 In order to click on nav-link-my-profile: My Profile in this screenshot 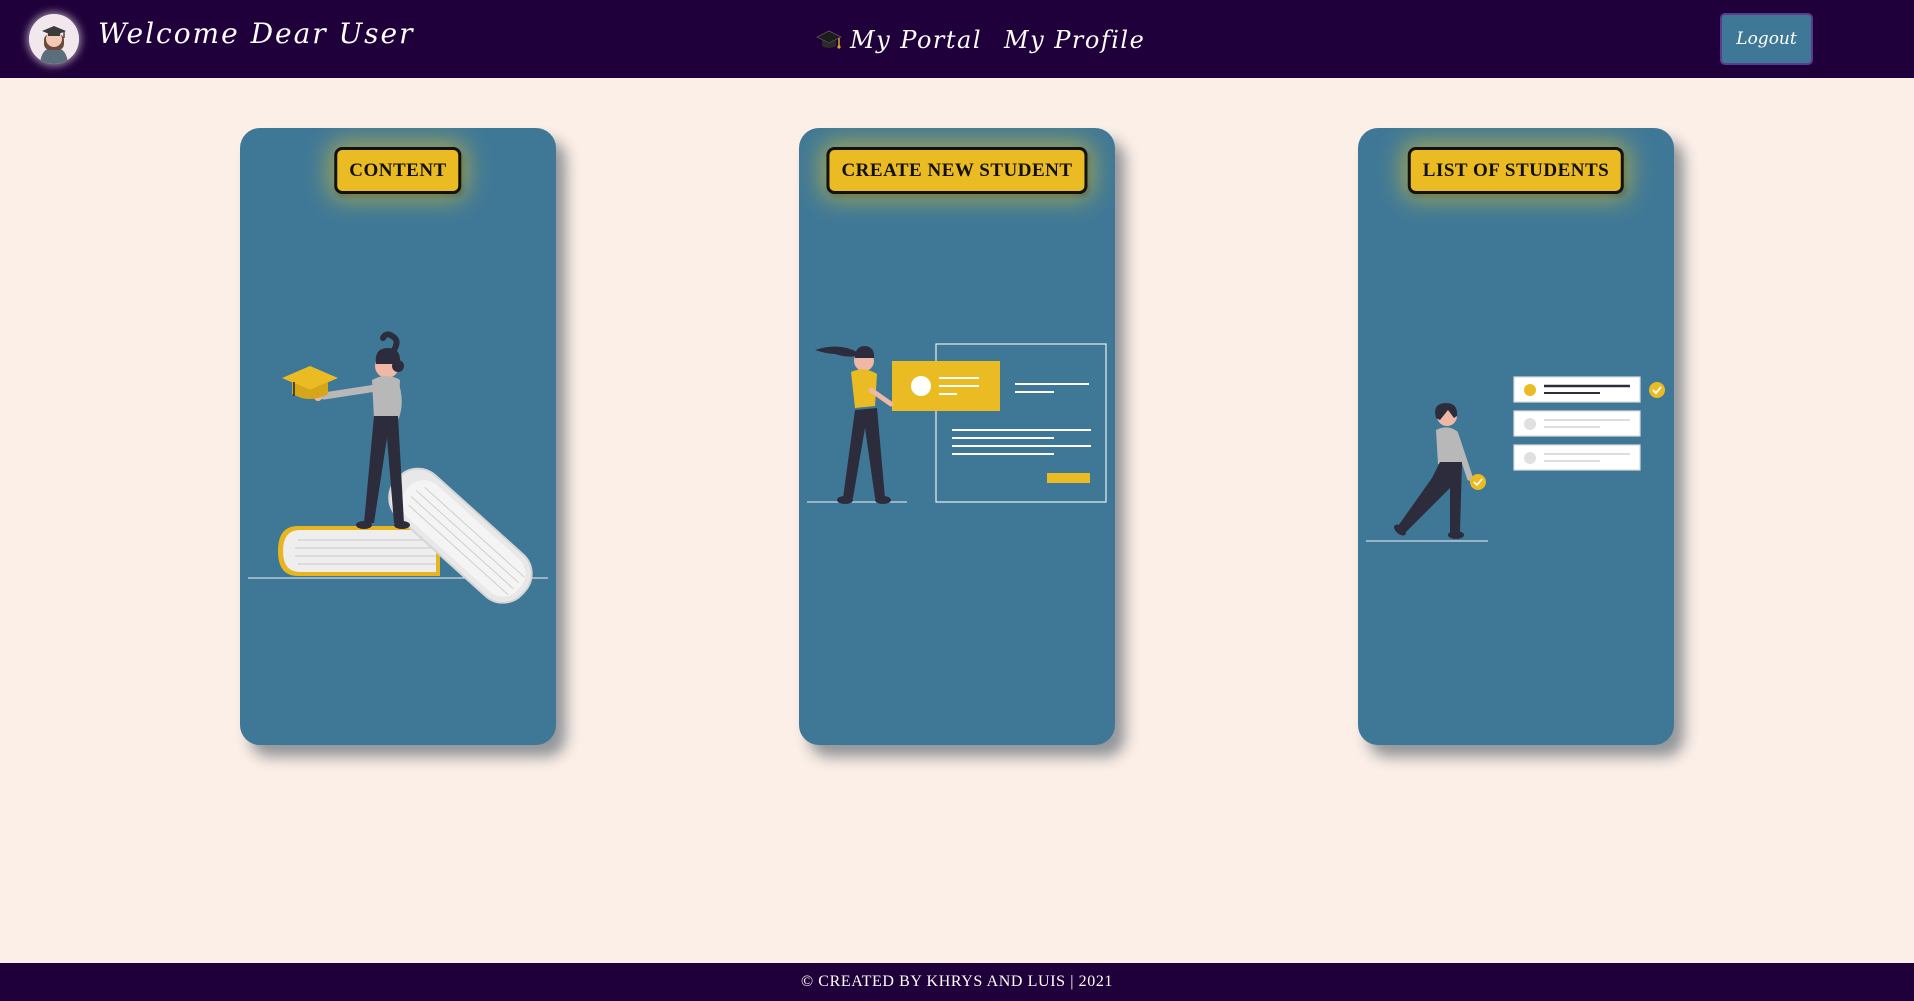, I will do `click(1074, 40)`.